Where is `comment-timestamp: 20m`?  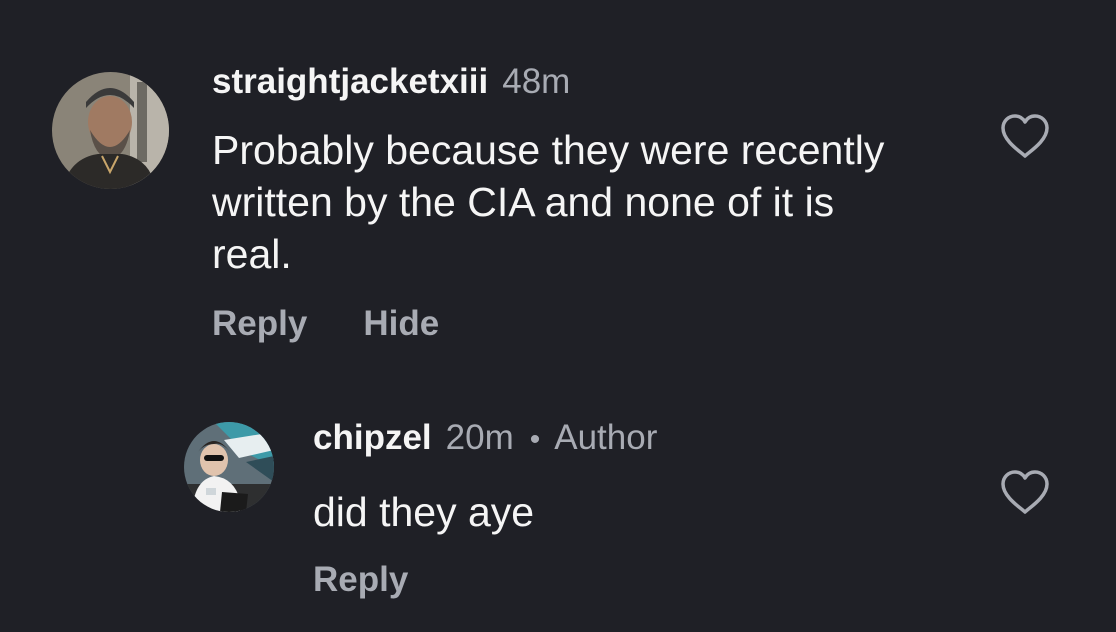
comment-timestamp: 20m is located at coordinates (479, 437).